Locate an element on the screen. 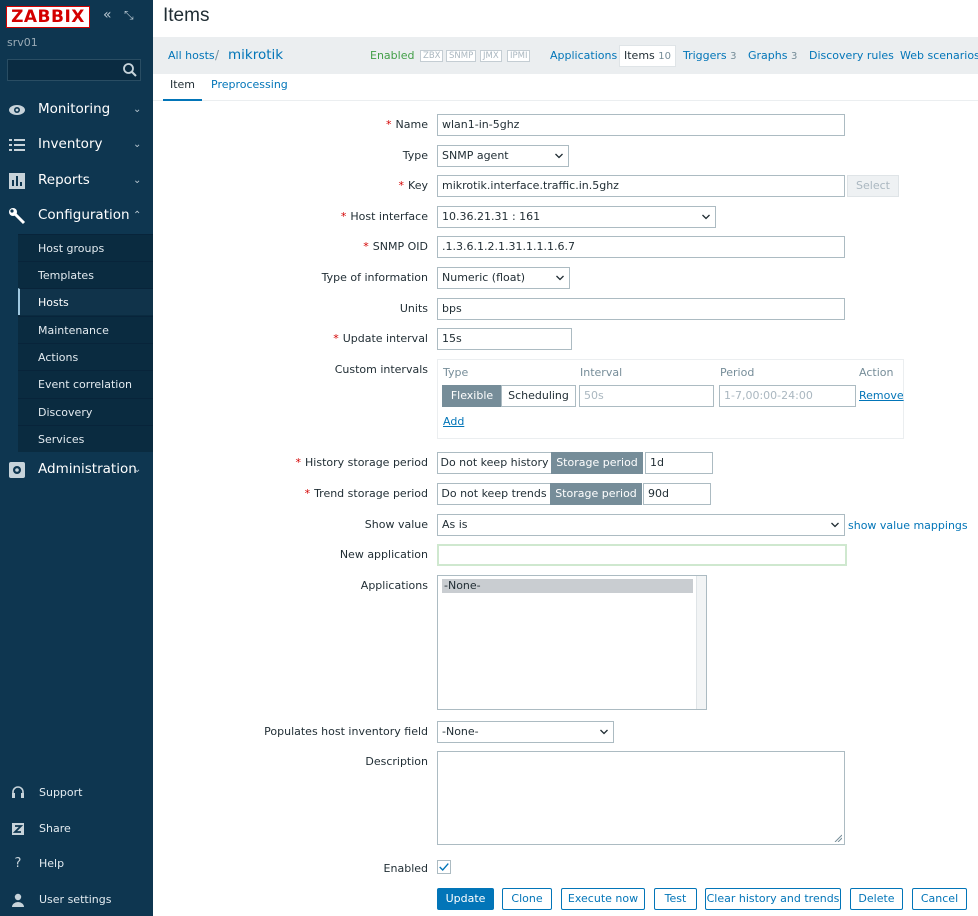 This screenshot has height=916, width=978. ci-flexible-button: Flexible is located at coordinates (472, 396).